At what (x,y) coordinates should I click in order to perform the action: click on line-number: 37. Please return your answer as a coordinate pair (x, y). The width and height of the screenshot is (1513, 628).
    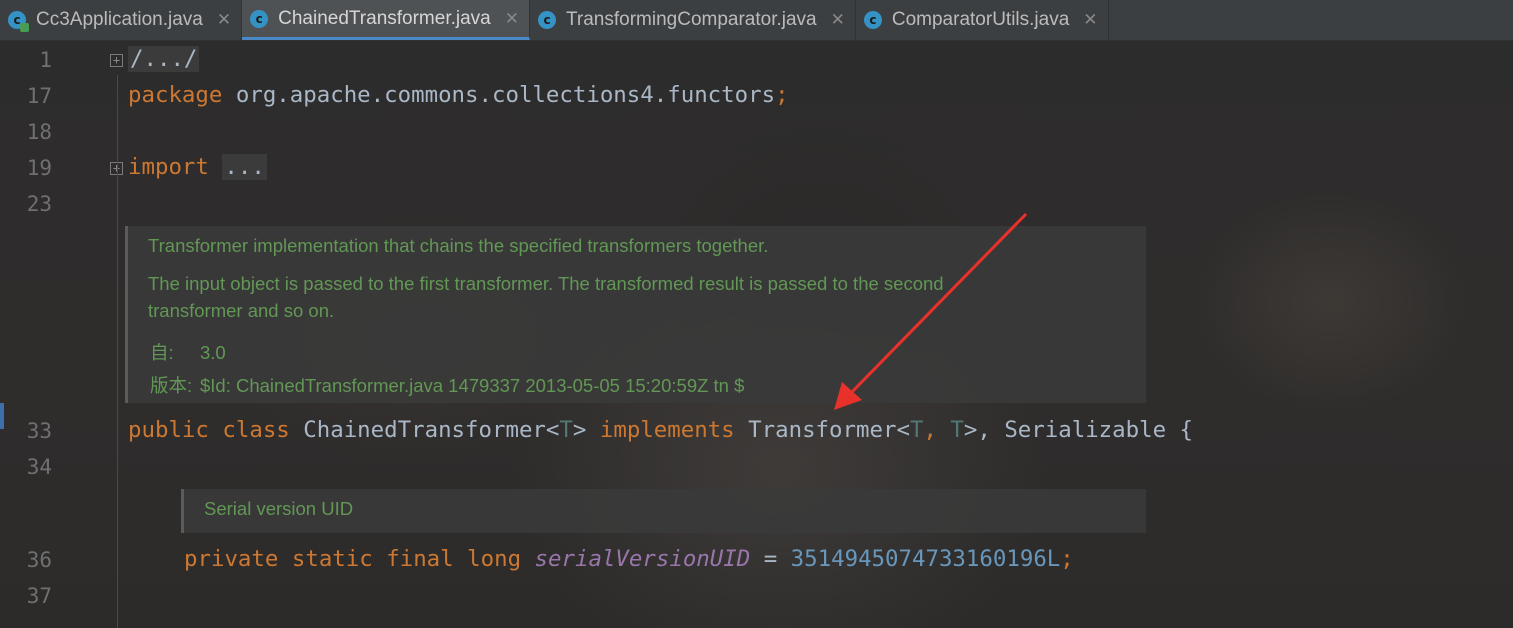
    Looking at the image, I should click on (39, 596).